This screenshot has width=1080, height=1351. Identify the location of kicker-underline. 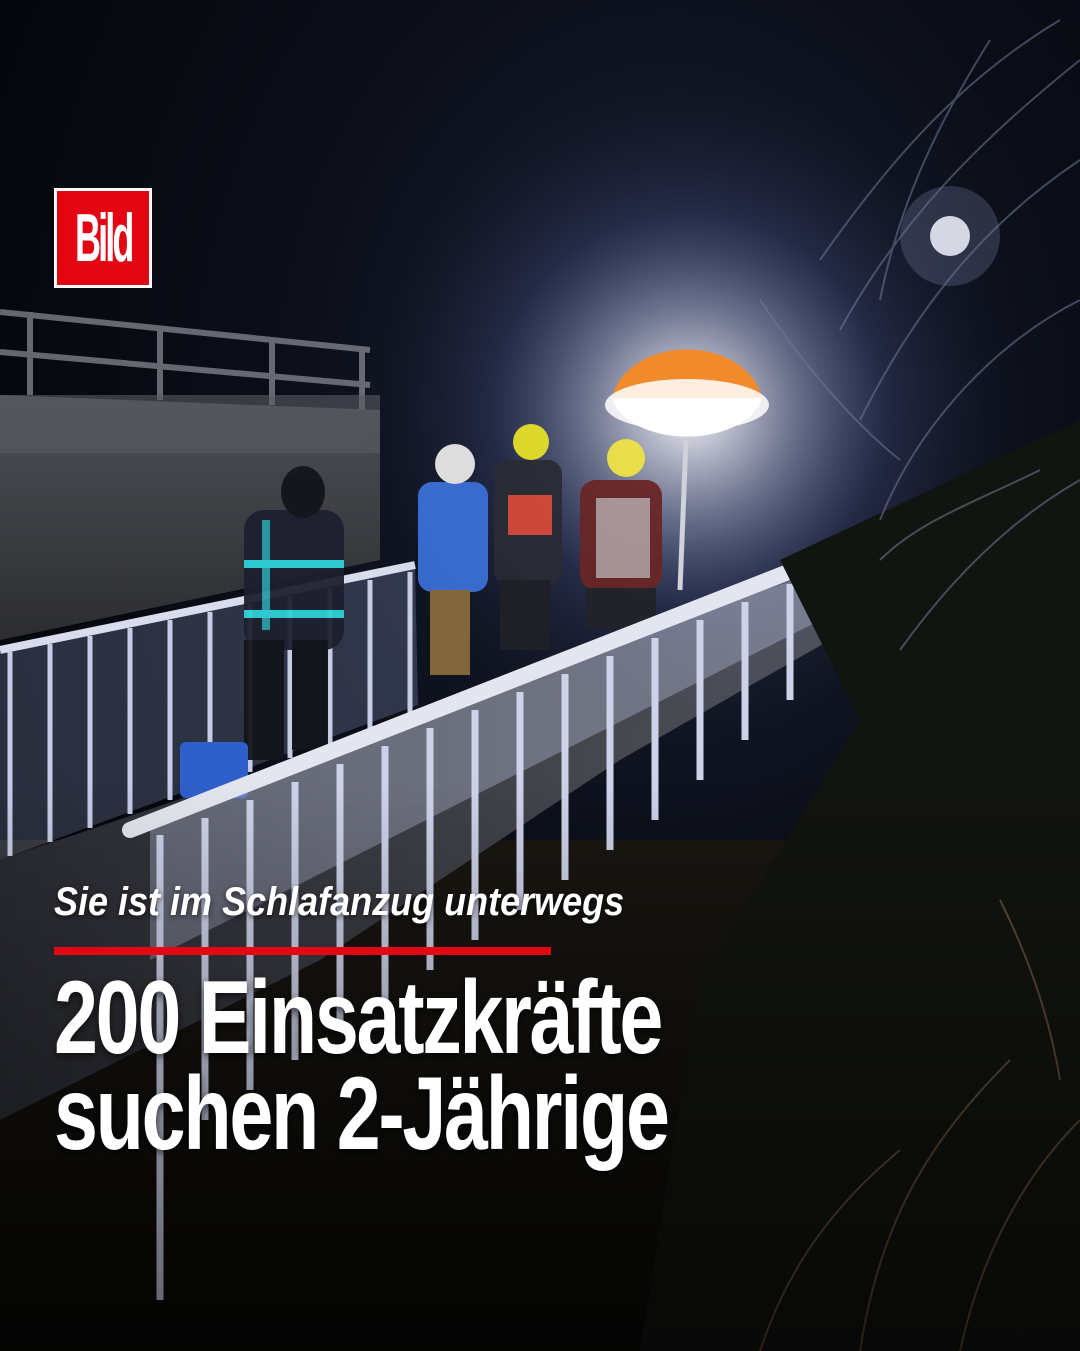
(302, 951).